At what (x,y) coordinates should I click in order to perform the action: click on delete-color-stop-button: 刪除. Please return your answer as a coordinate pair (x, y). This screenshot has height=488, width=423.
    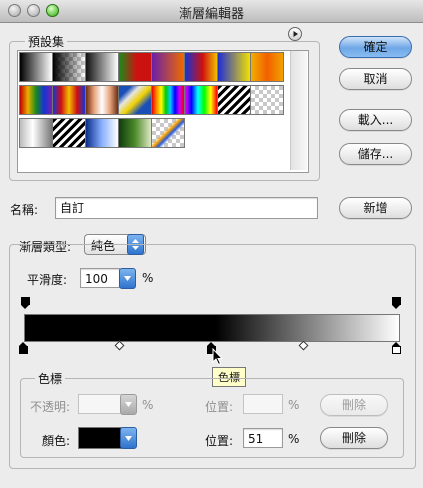
    Looking at the image, I should click on (354, 438).